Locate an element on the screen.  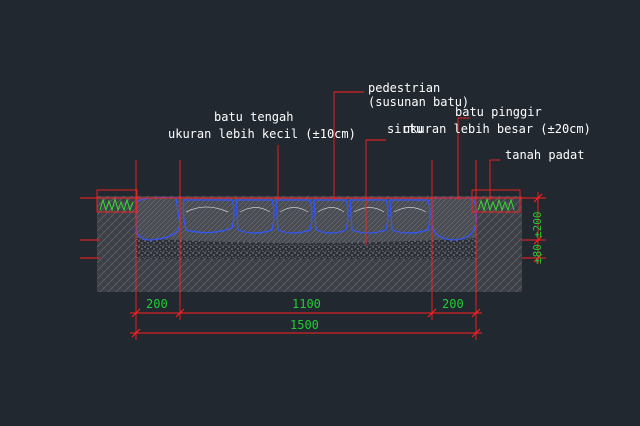
dim-vertical-200: ±200 is located at coordinates (537, 225).